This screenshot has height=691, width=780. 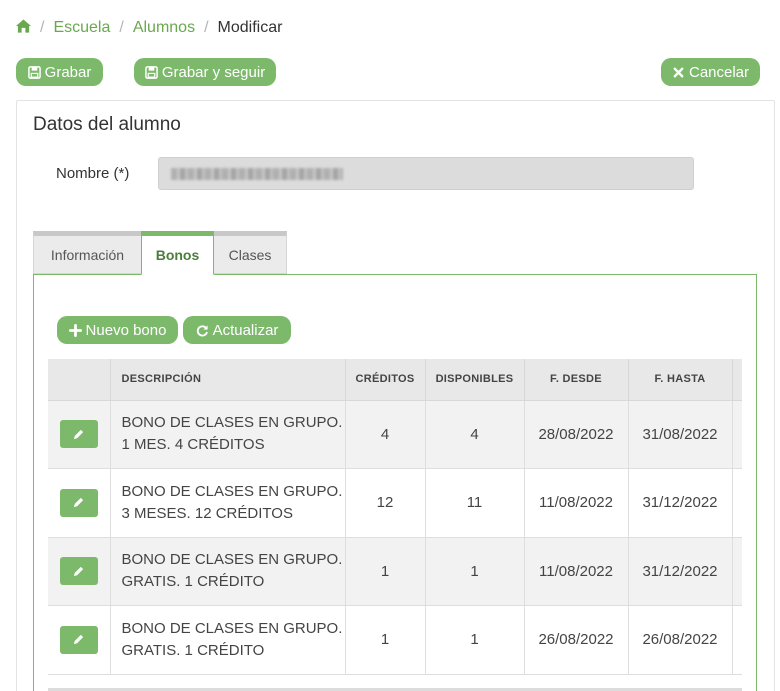 What do you see at coordinates (228, 380) in the screenshot?
I see `column-header-descripcion: DESCRIPCIÓN` at bounding box center [228, 380].